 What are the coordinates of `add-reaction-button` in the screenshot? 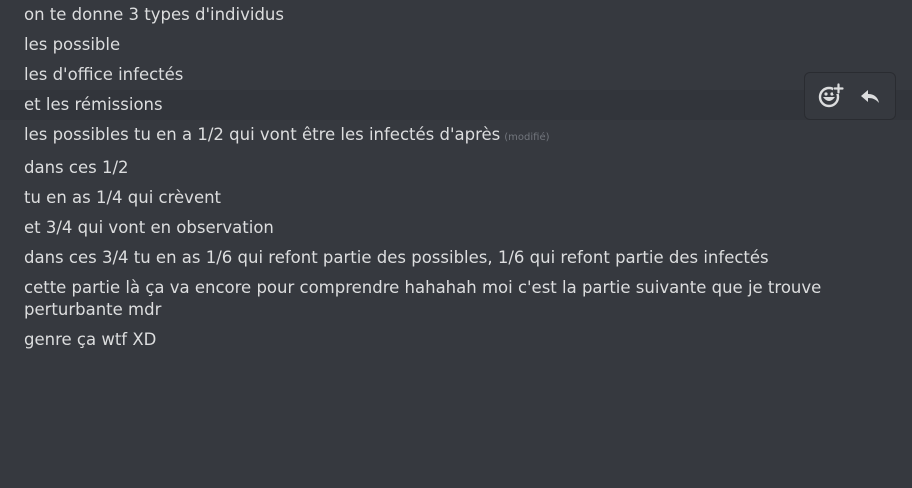 It's located at (831, 96).